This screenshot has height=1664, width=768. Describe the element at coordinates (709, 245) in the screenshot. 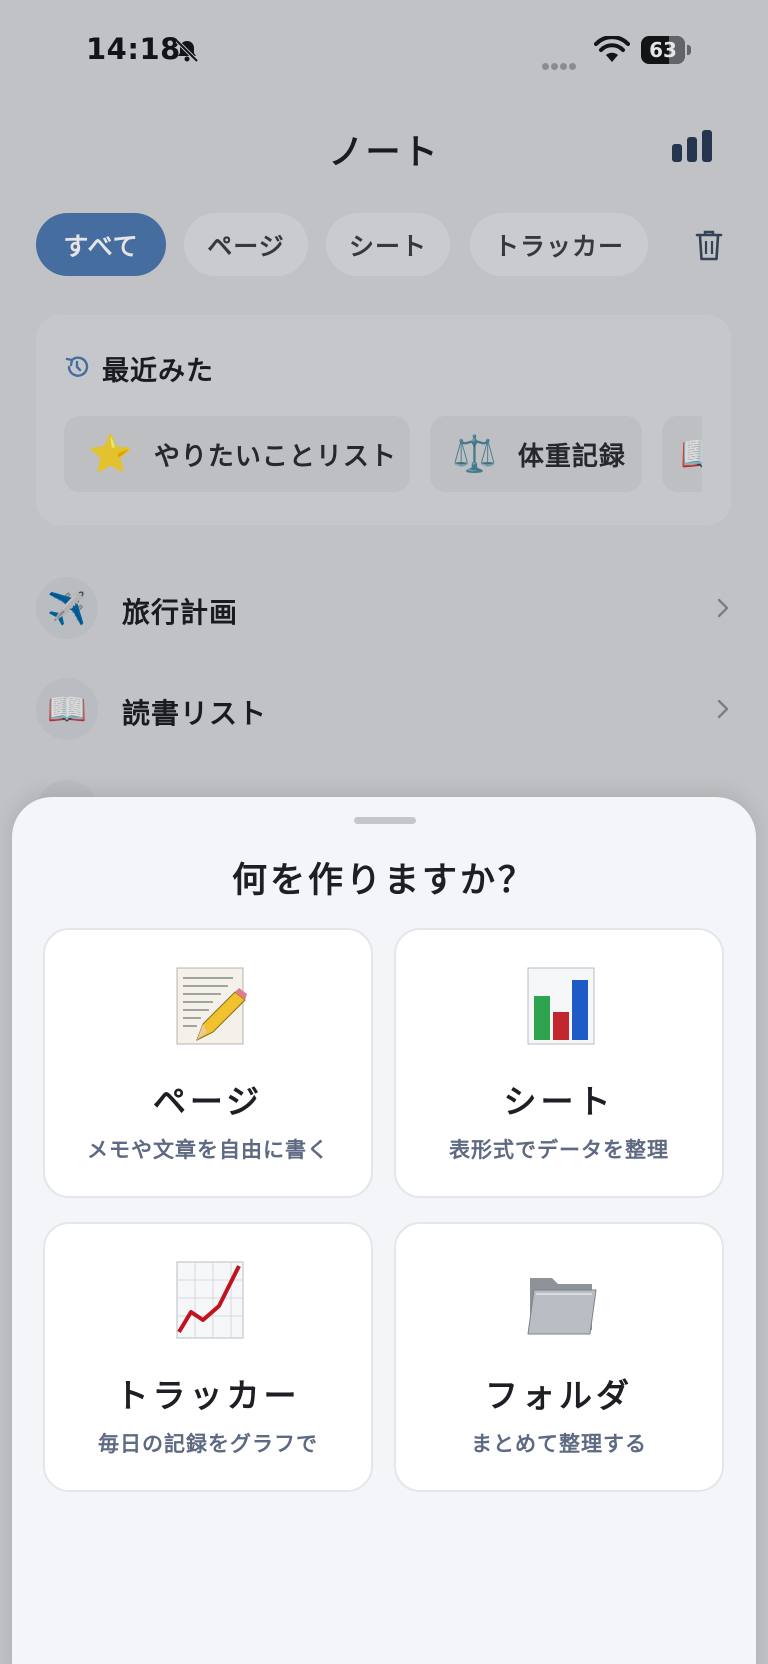

I see `trash-icon` at that location.